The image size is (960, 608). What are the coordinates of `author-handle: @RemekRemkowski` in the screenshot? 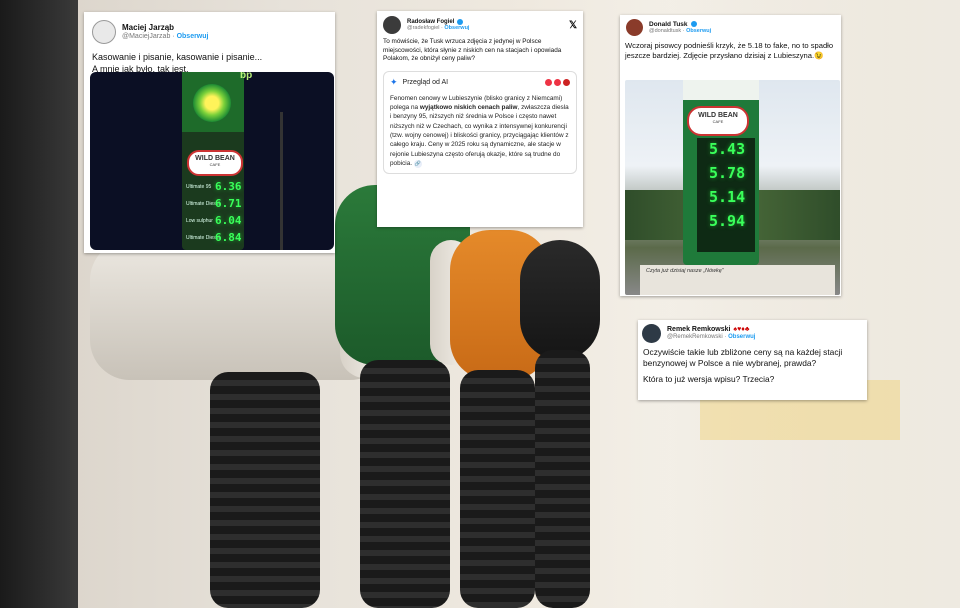 It's located at (695, 337).